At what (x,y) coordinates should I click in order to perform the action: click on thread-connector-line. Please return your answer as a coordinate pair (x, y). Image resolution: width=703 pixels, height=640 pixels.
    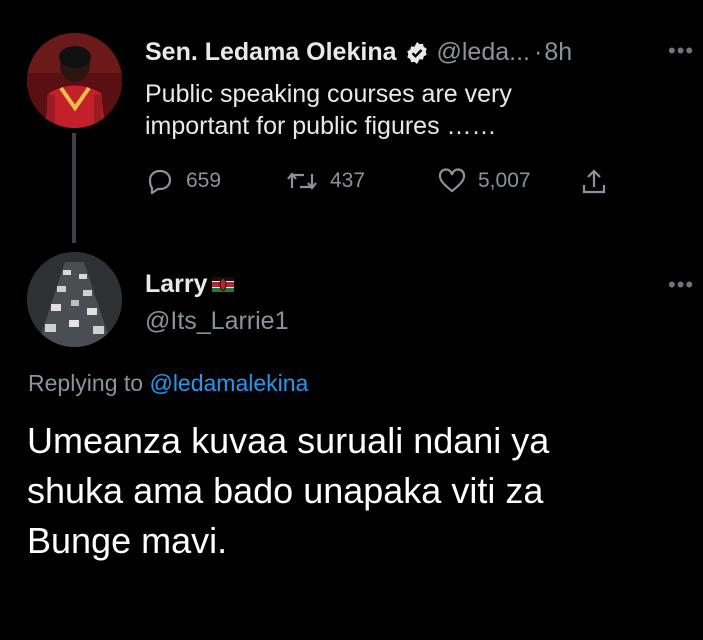
    Looking at the image, I should click on (74, 188).